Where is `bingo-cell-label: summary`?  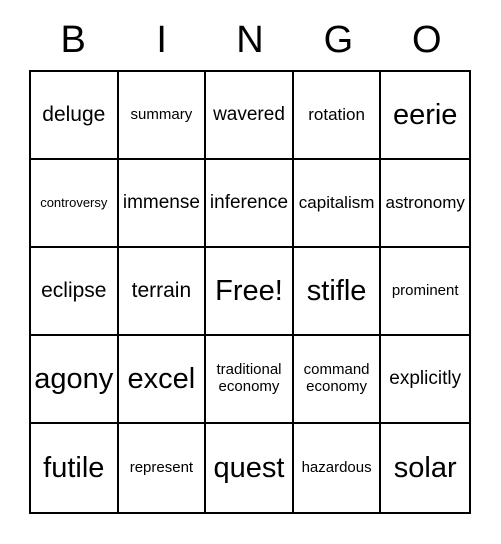
bingo-cell-label: summary is located at coordinates (161, 114).